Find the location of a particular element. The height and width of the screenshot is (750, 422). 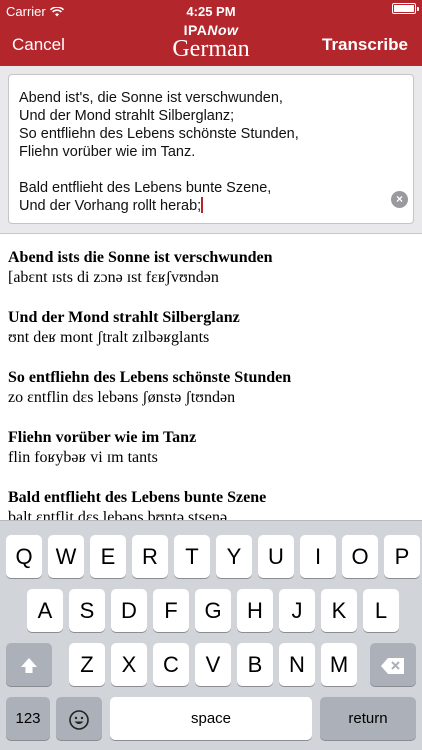

key-h: H is located at coordinates (255, 610).